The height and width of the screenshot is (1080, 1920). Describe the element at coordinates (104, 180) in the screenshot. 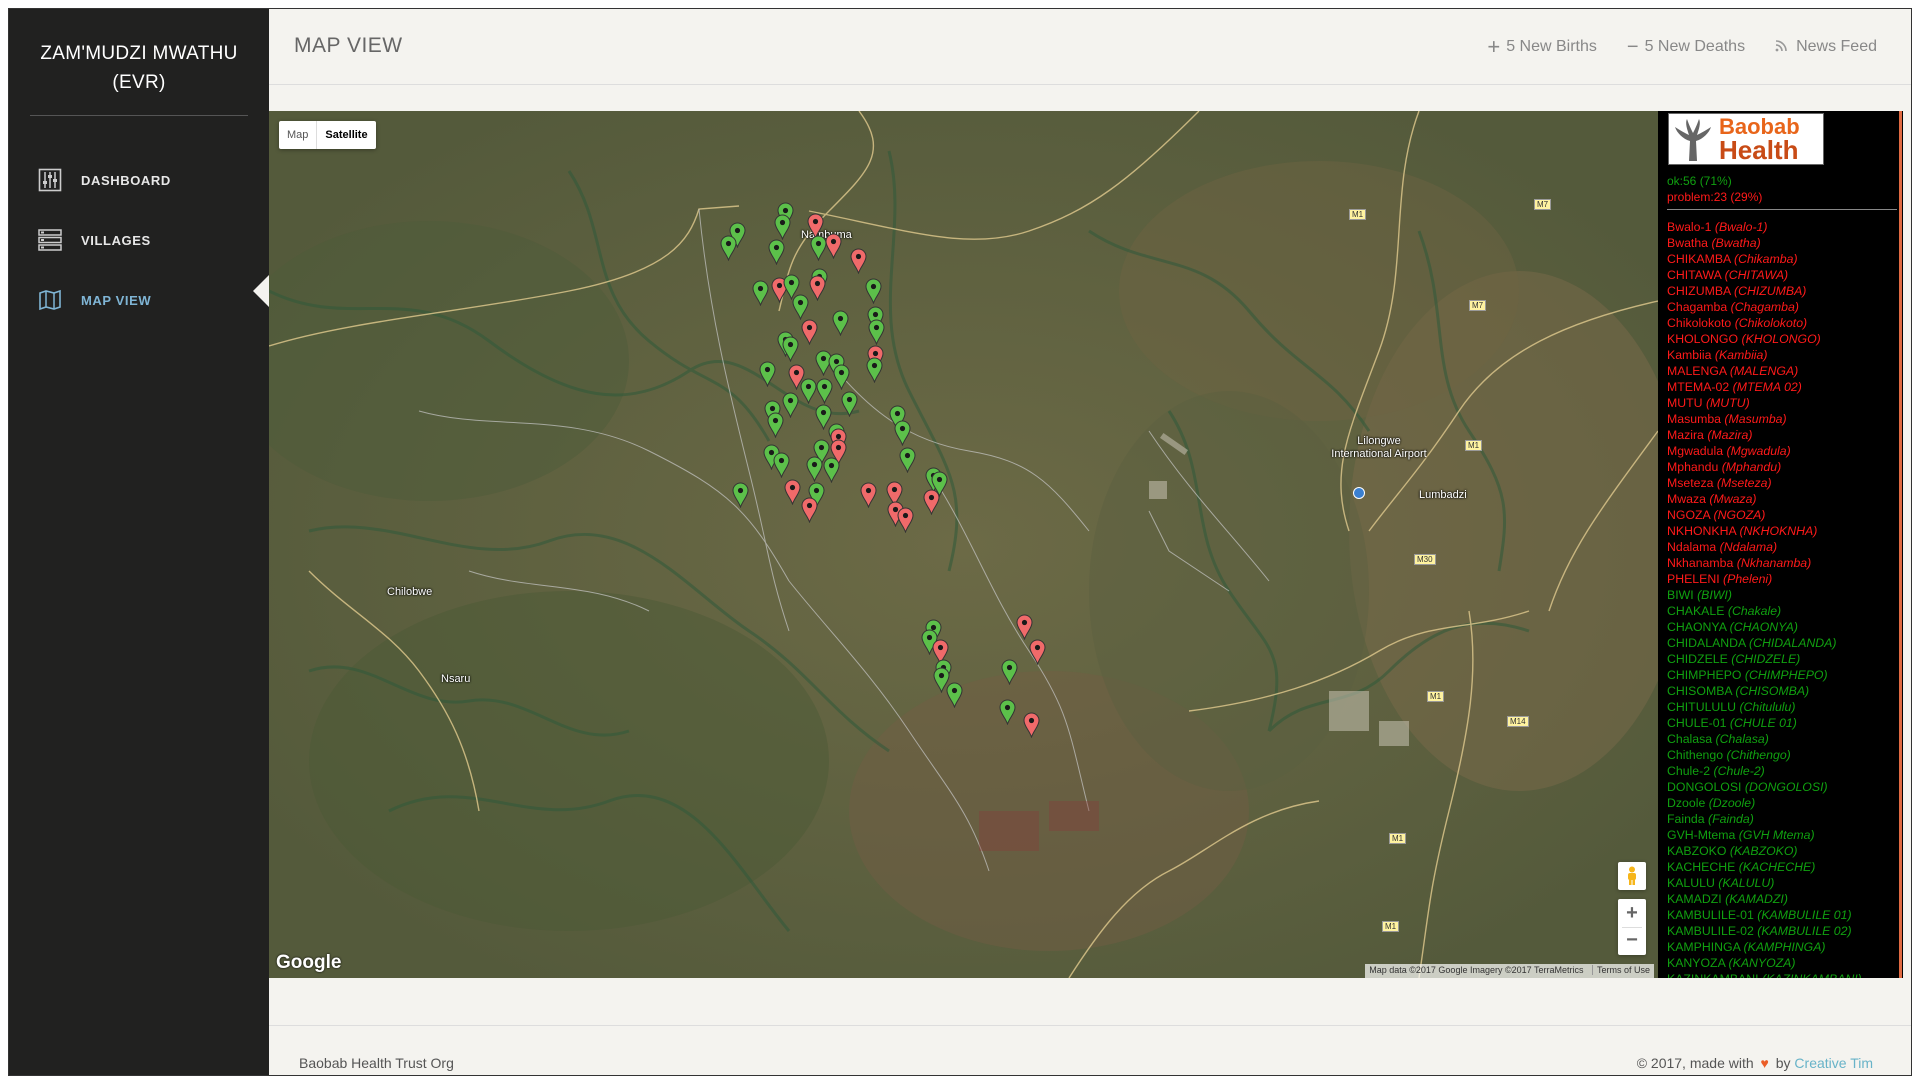

I see `sidebar-item-dashboard: DASHBOARD` at that location.